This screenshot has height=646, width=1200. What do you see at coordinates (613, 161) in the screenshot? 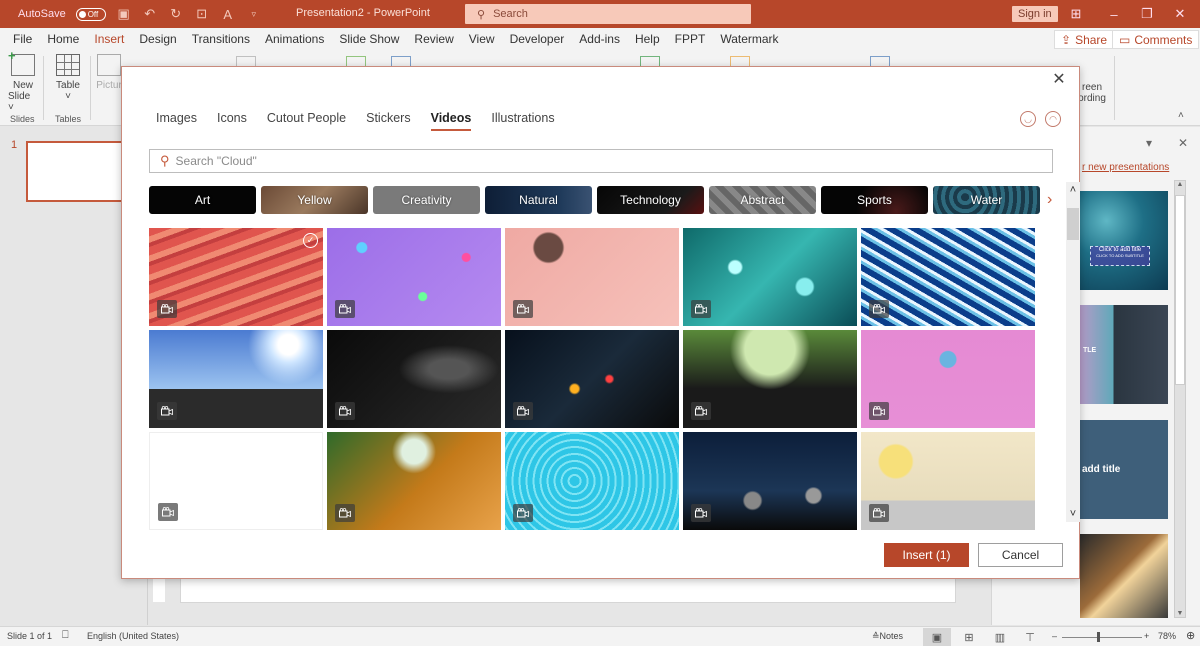
I see `stock-search-input` at bounding box center [613, 161].